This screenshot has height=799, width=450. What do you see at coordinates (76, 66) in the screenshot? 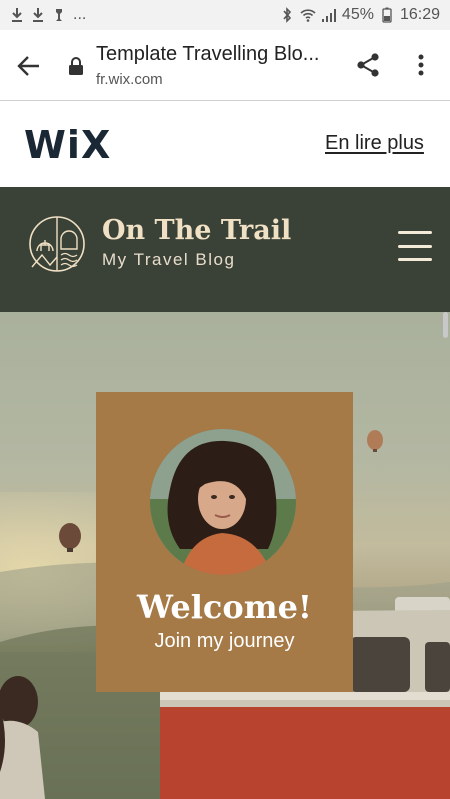
I see `lock-icon` at bounding box center [76, 66].